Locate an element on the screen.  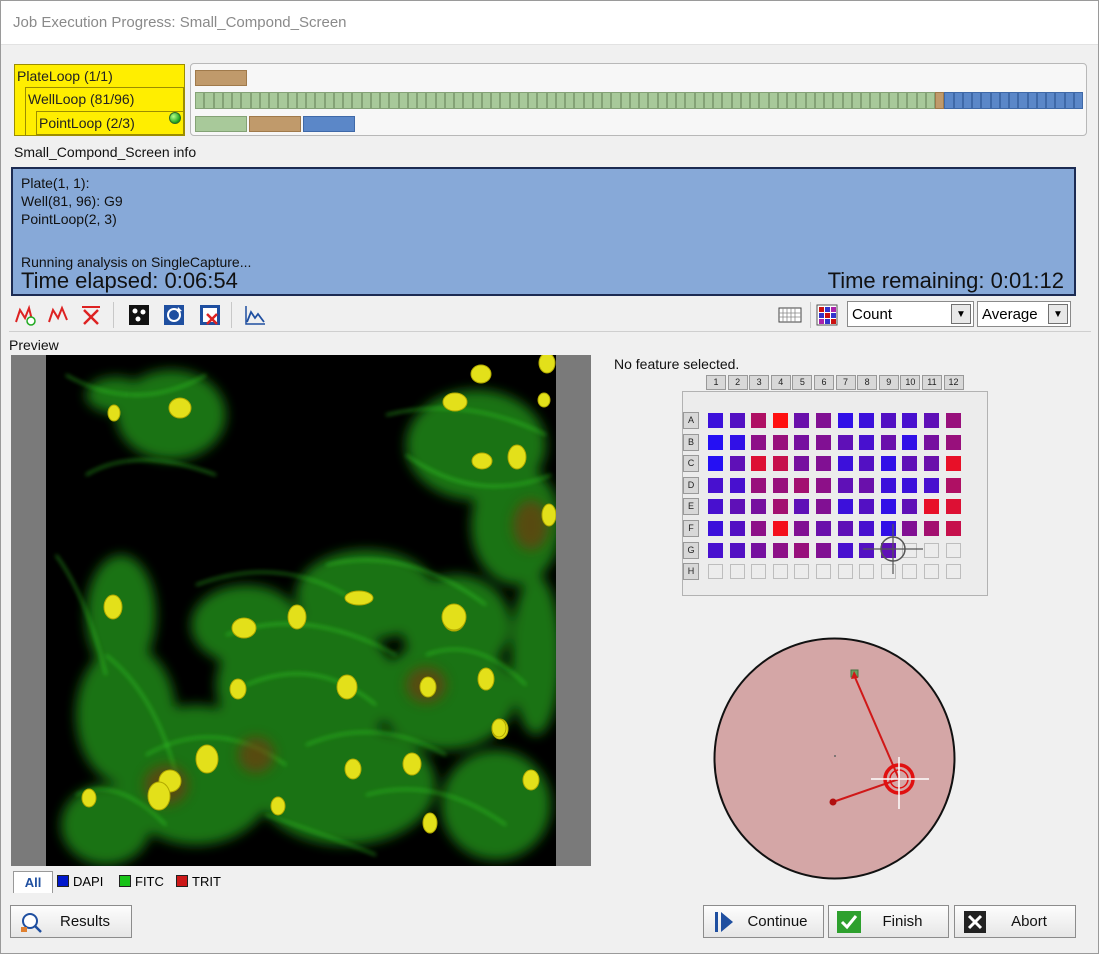
tab-fitc: FITC is located at coordinates (148, 882).